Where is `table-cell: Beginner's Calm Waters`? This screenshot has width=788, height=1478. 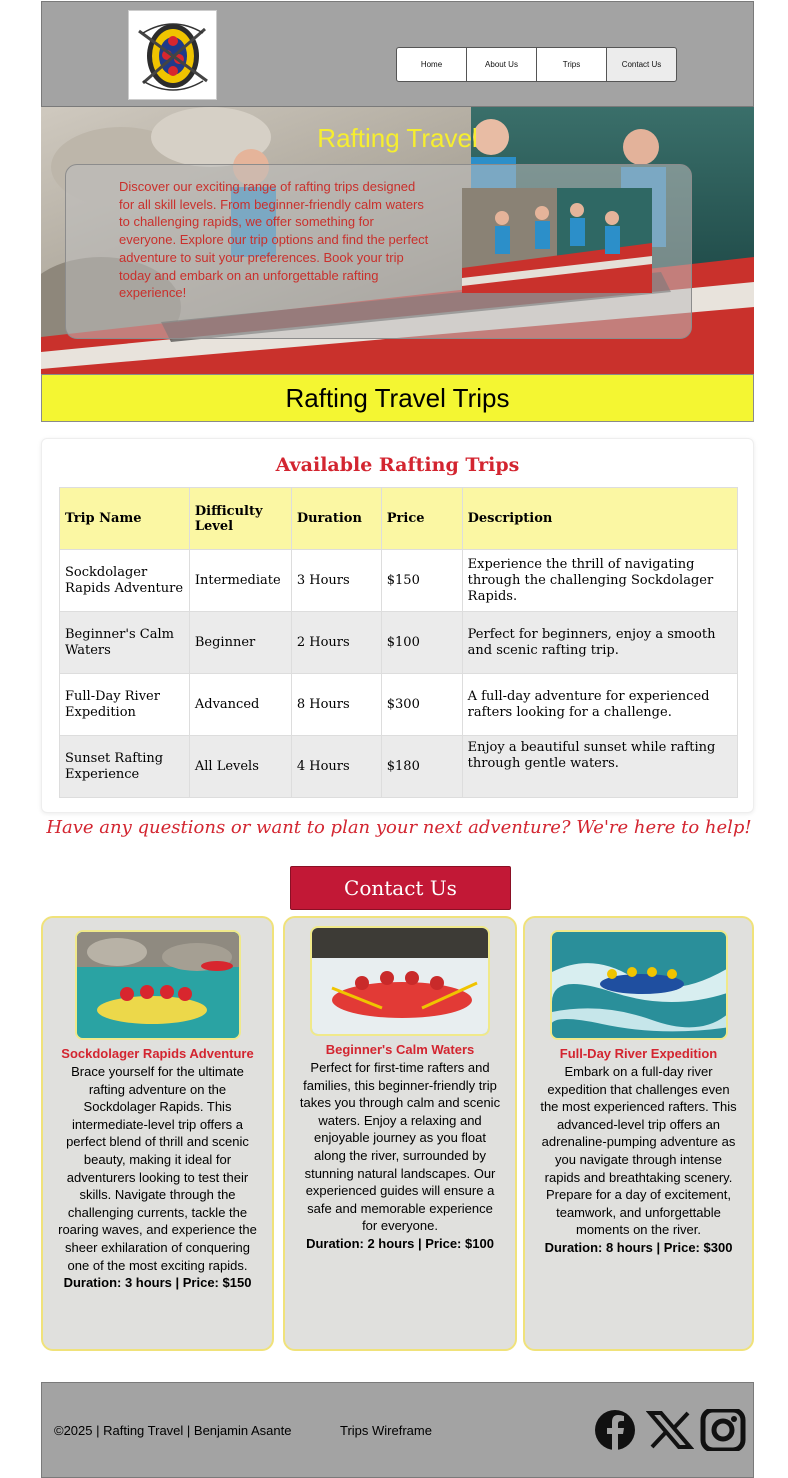
table-cell: Beginner's Calm Waters is located at coordinates (124, 642).